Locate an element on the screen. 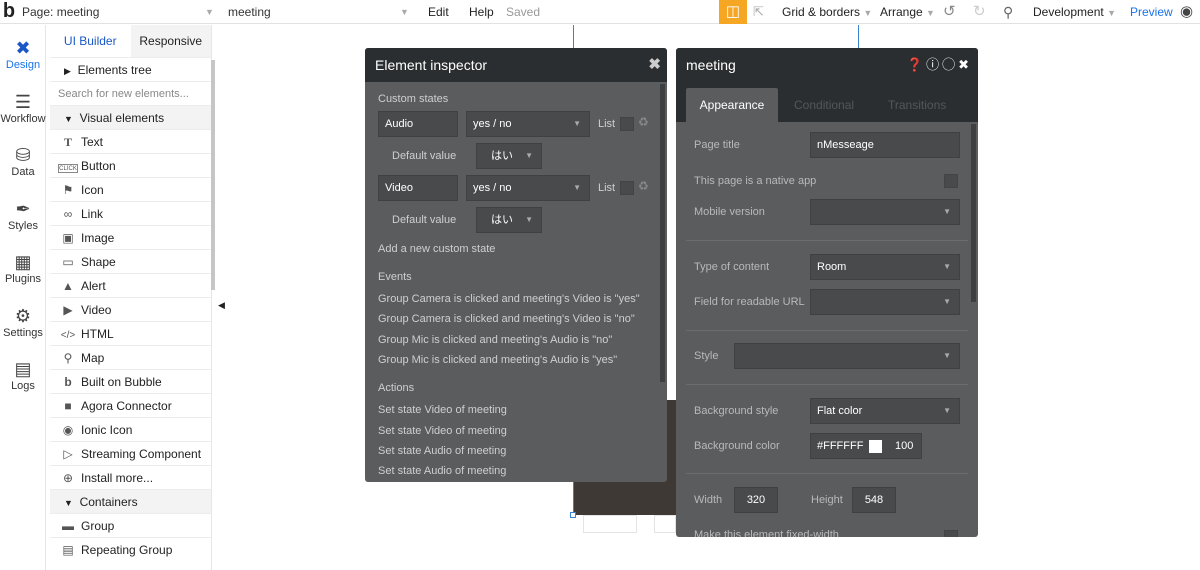 Image resolution: width=1200 pixels, height=570 pixels. palette-item-icon: ⚑ Icon is located at coordinates (130, 189).